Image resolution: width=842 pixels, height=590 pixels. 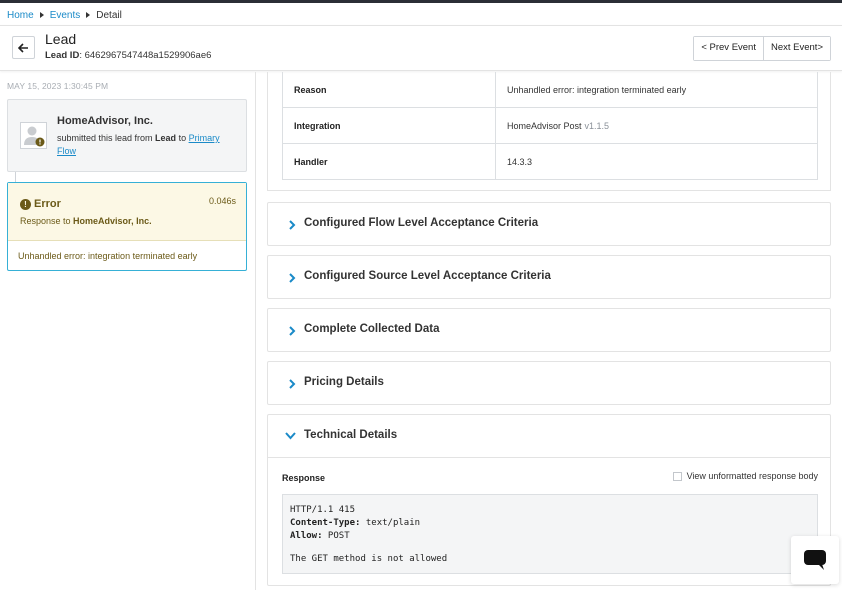 I want to click on prev-event-button: < Prev Event, so click(x=728, y=48).